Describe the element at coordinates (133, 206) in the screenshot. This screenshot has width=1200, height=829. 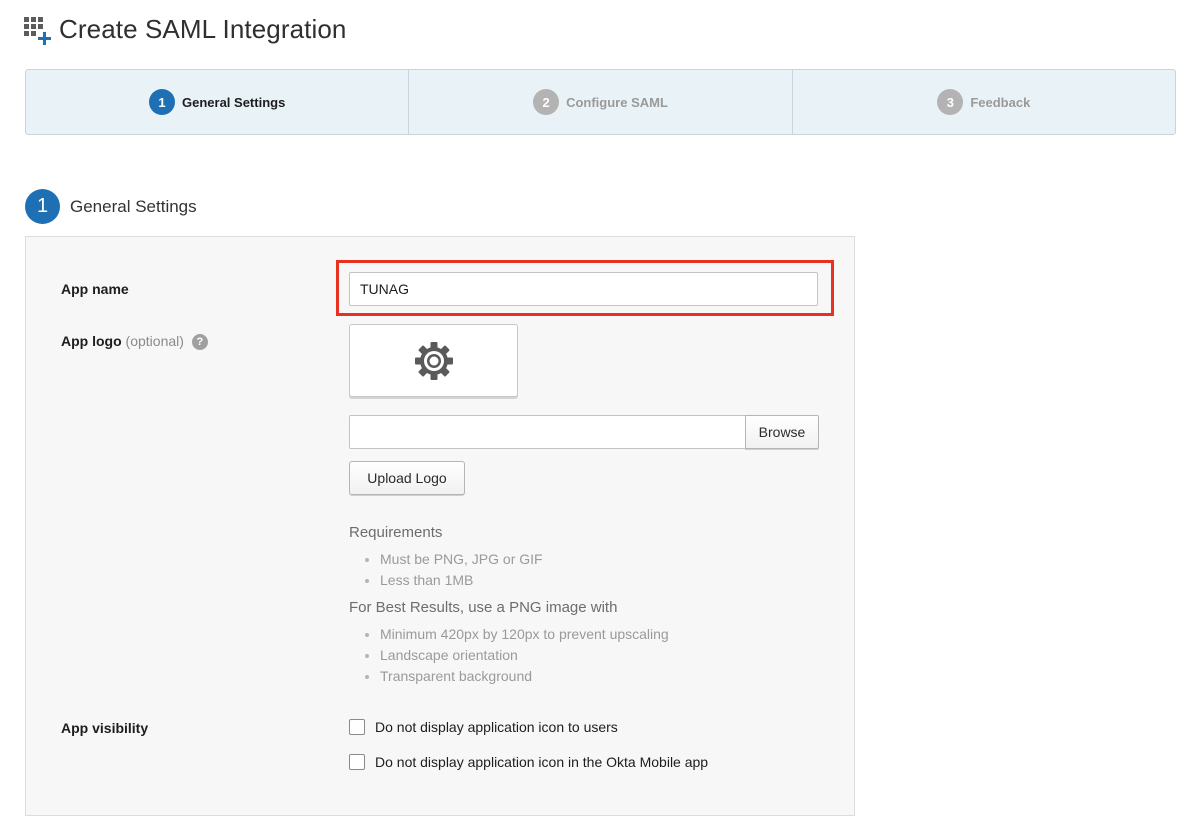
I see `section-title: General Settings` at that location.